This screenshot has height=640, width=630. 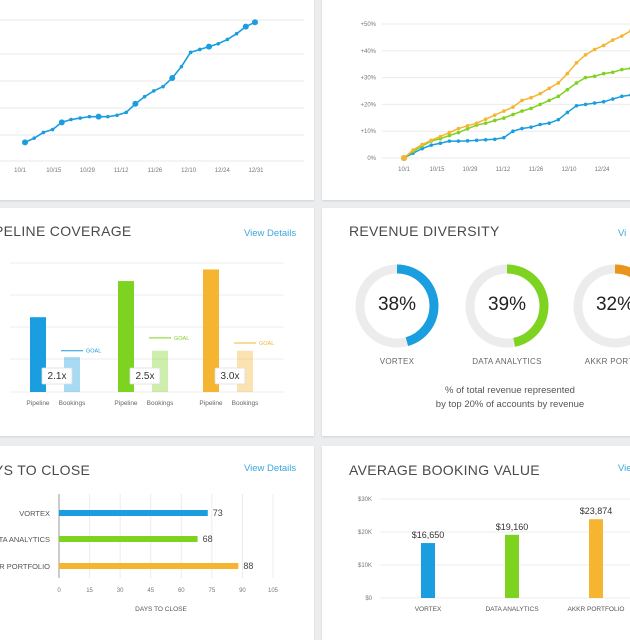 I want to click on days-to-close-title: YS TO CLOSE, so click(x=45, y=470).